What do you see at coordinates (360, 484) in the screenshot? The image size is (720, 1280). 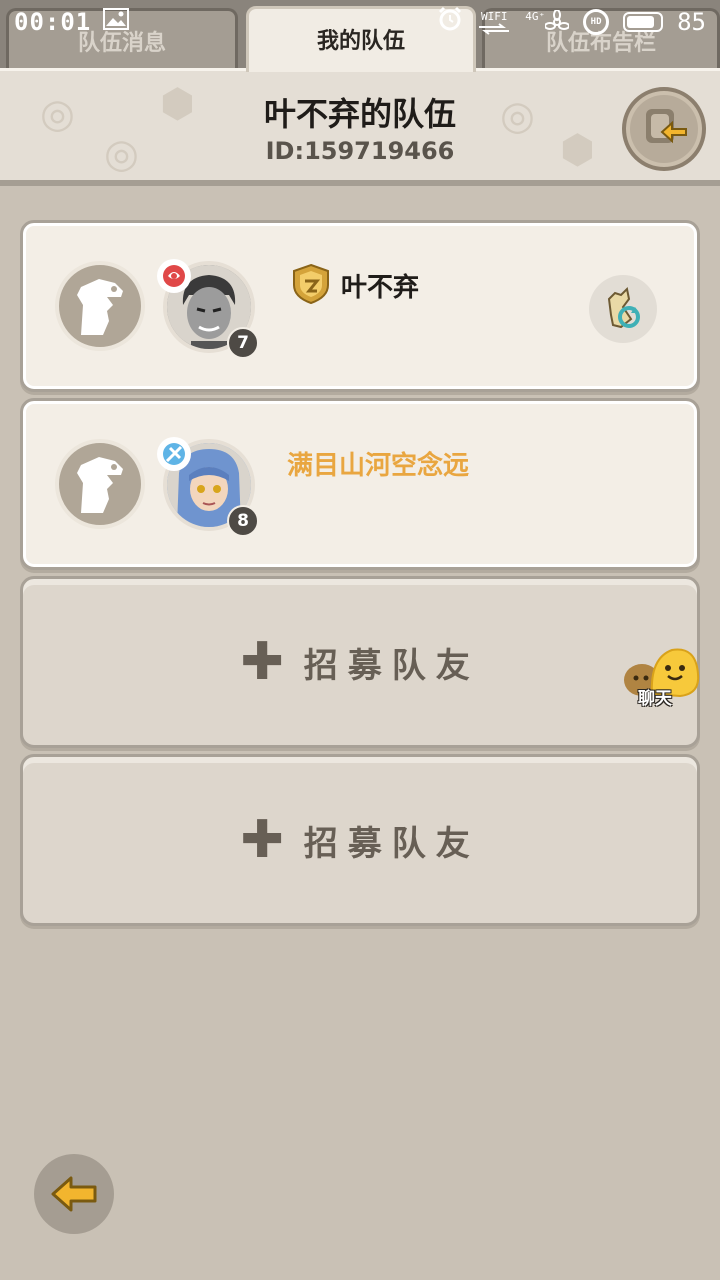 I see `member-card: 8 满目山河空念远` at bounding box center [360, 484].